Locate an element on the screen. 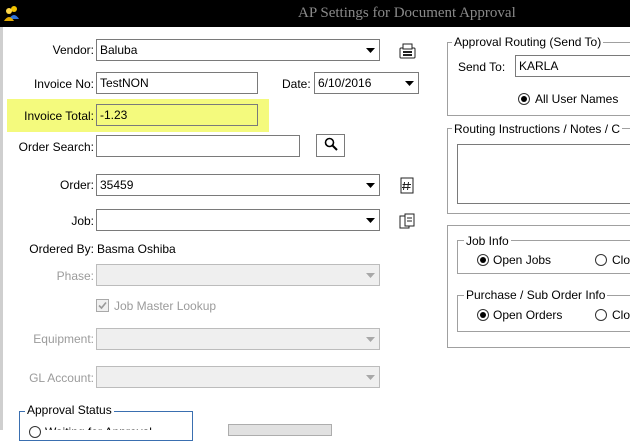 The width and height of the screenshot is (630, 441). closed-orders-radio is located at coordinates (601, 315).